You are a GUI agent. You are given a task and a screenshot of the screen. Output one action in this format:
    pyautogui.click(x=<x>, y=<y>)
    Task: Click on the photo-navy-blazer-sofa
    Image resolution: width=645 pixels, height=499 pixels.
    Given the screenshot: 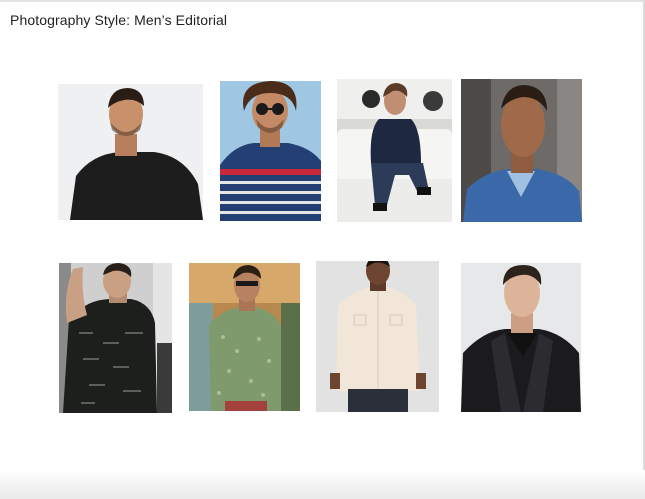 What is the action you would take?
    pyautogui.click(x=394, y=150)
    